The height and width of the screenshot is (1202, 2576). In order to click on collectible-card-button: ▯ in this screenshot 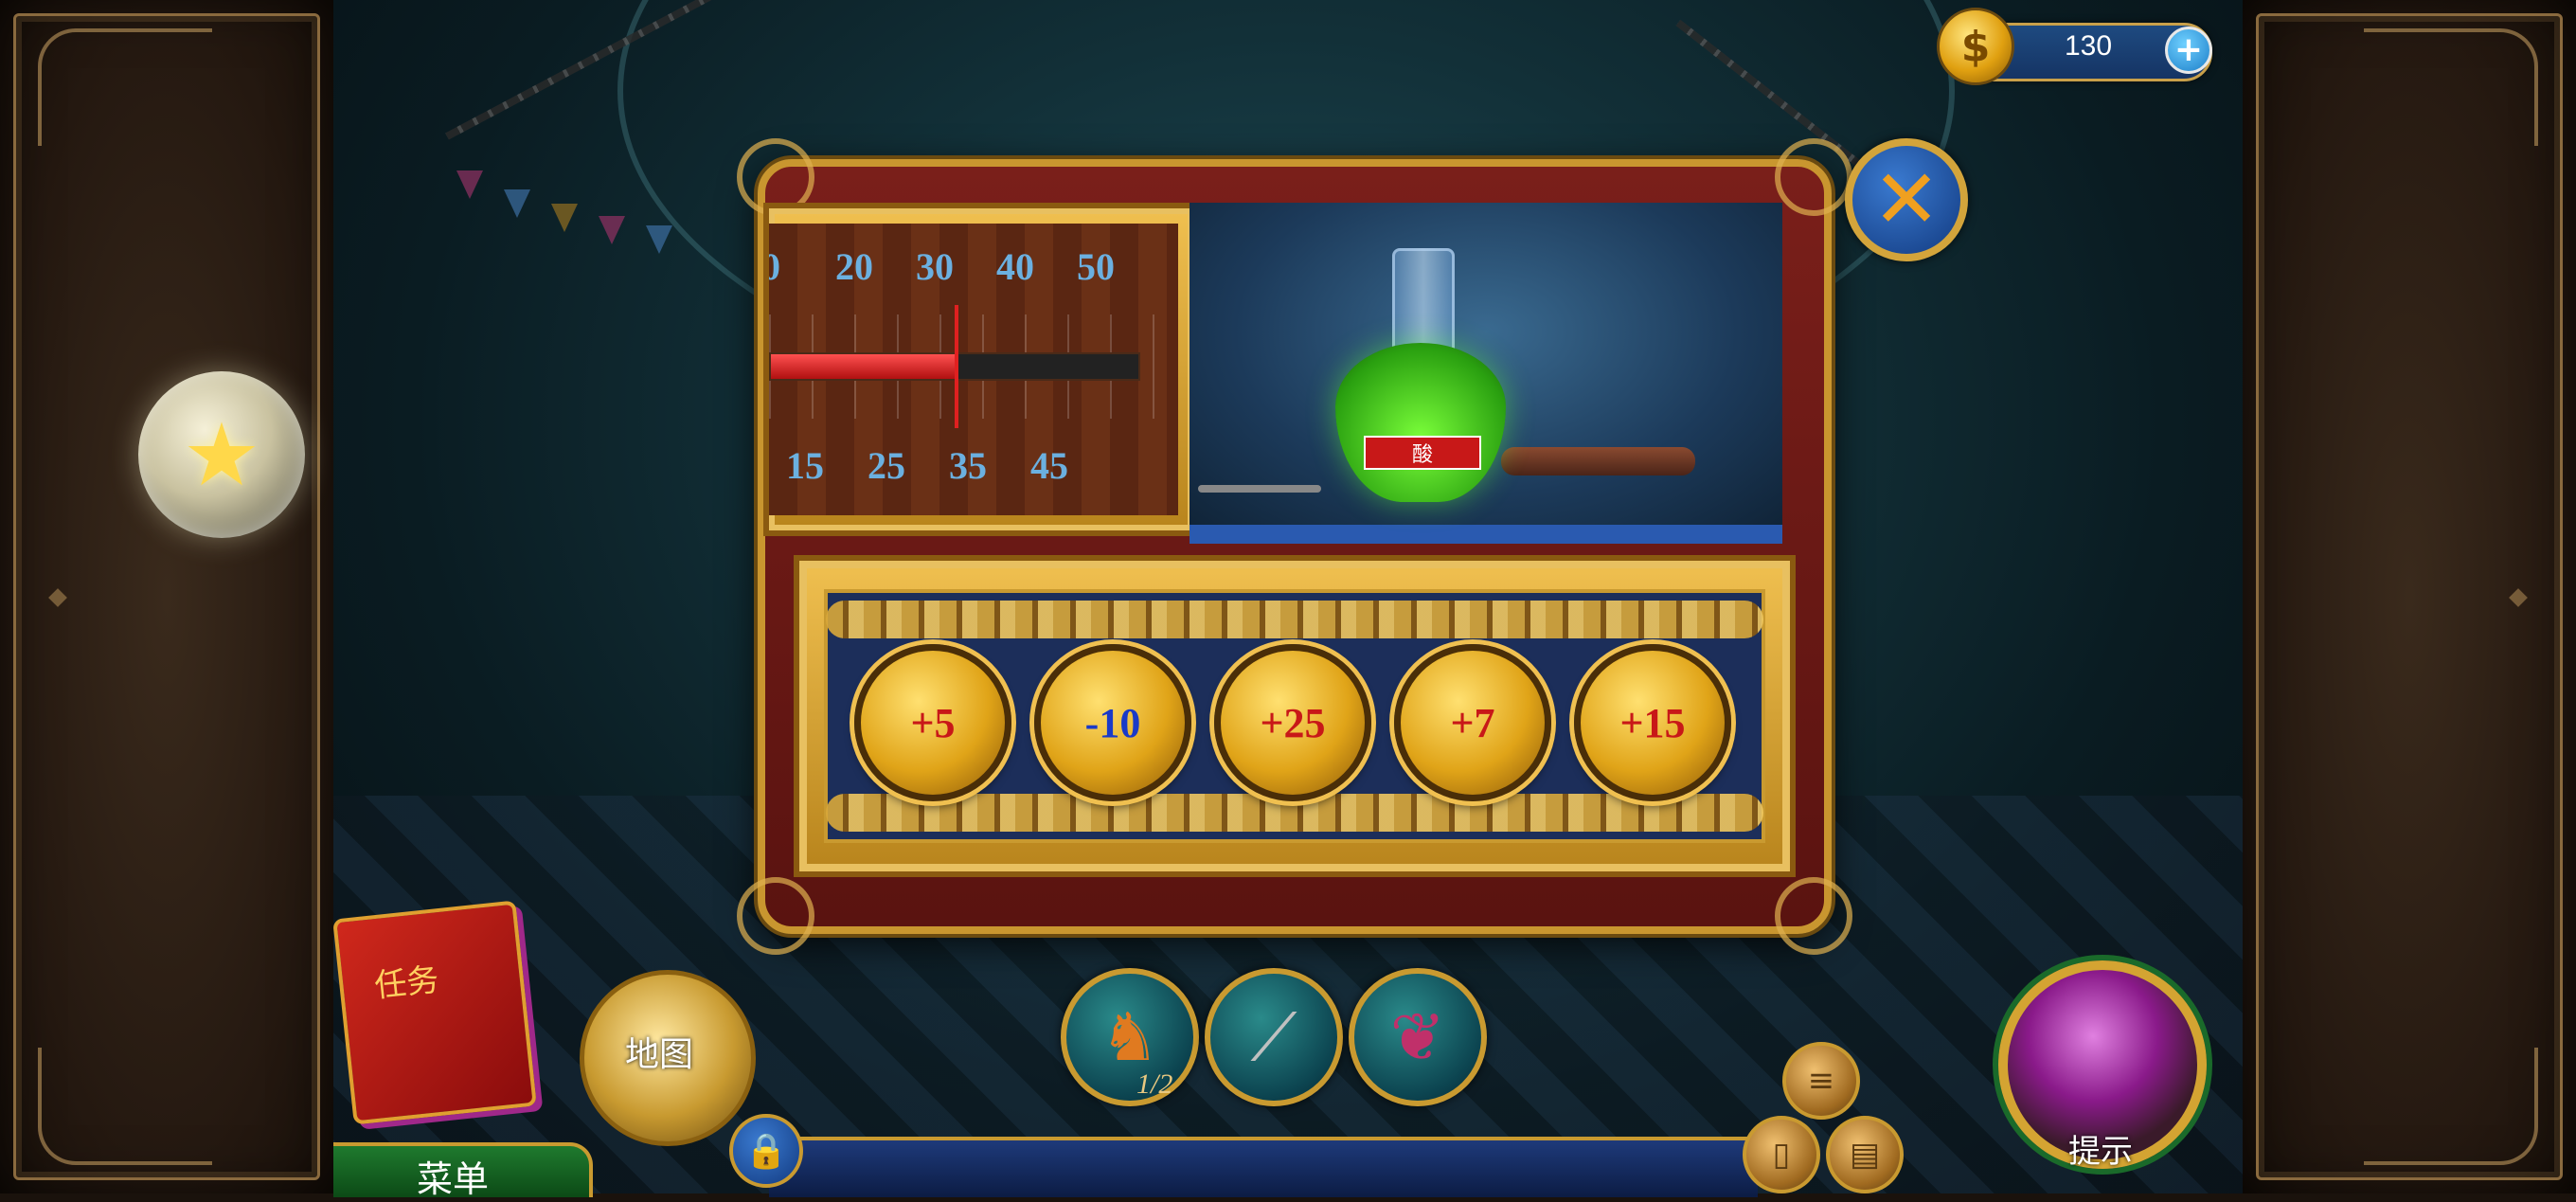, I will do `click(1781, 1154)`.